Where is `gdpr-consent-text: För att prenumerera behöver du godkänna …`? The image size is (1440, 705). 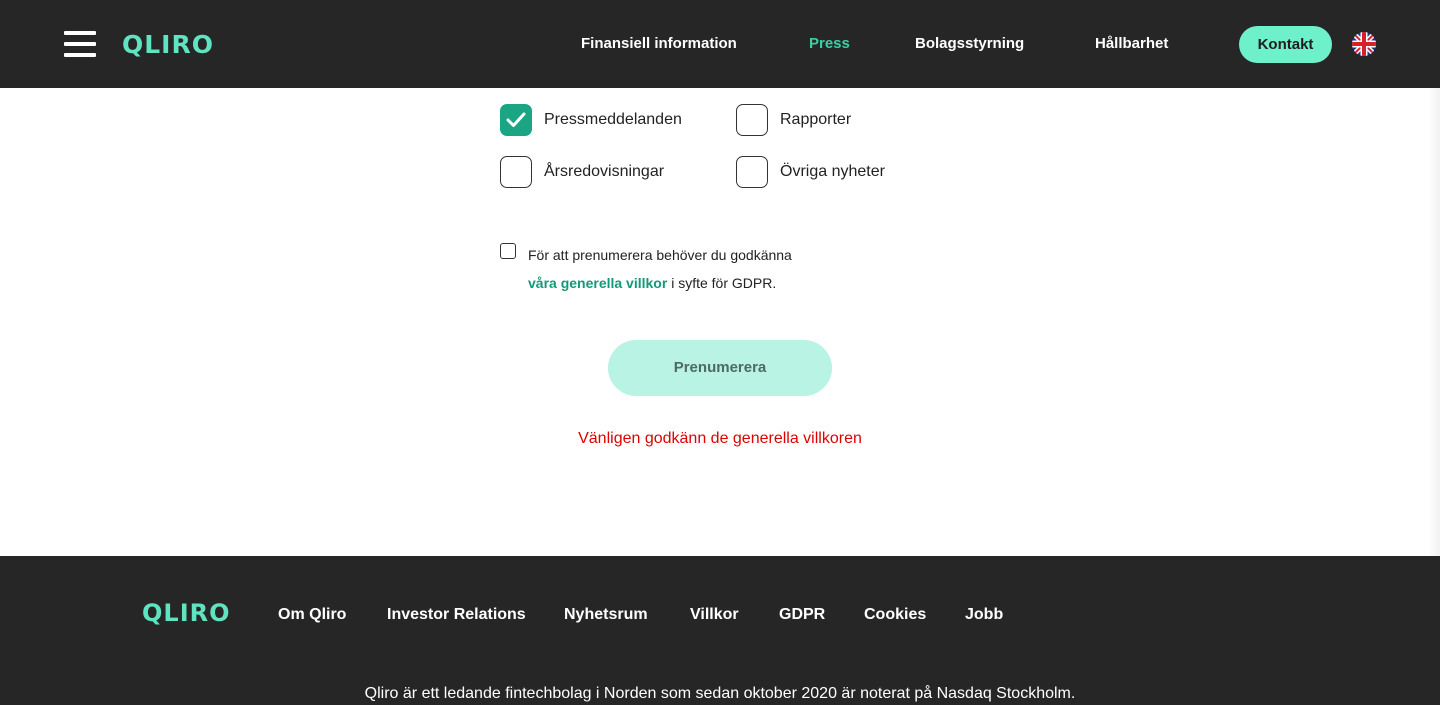 gdpr-consent-text: För att prenumerera behöver du godkänna … is located at coordinates (693, 269).